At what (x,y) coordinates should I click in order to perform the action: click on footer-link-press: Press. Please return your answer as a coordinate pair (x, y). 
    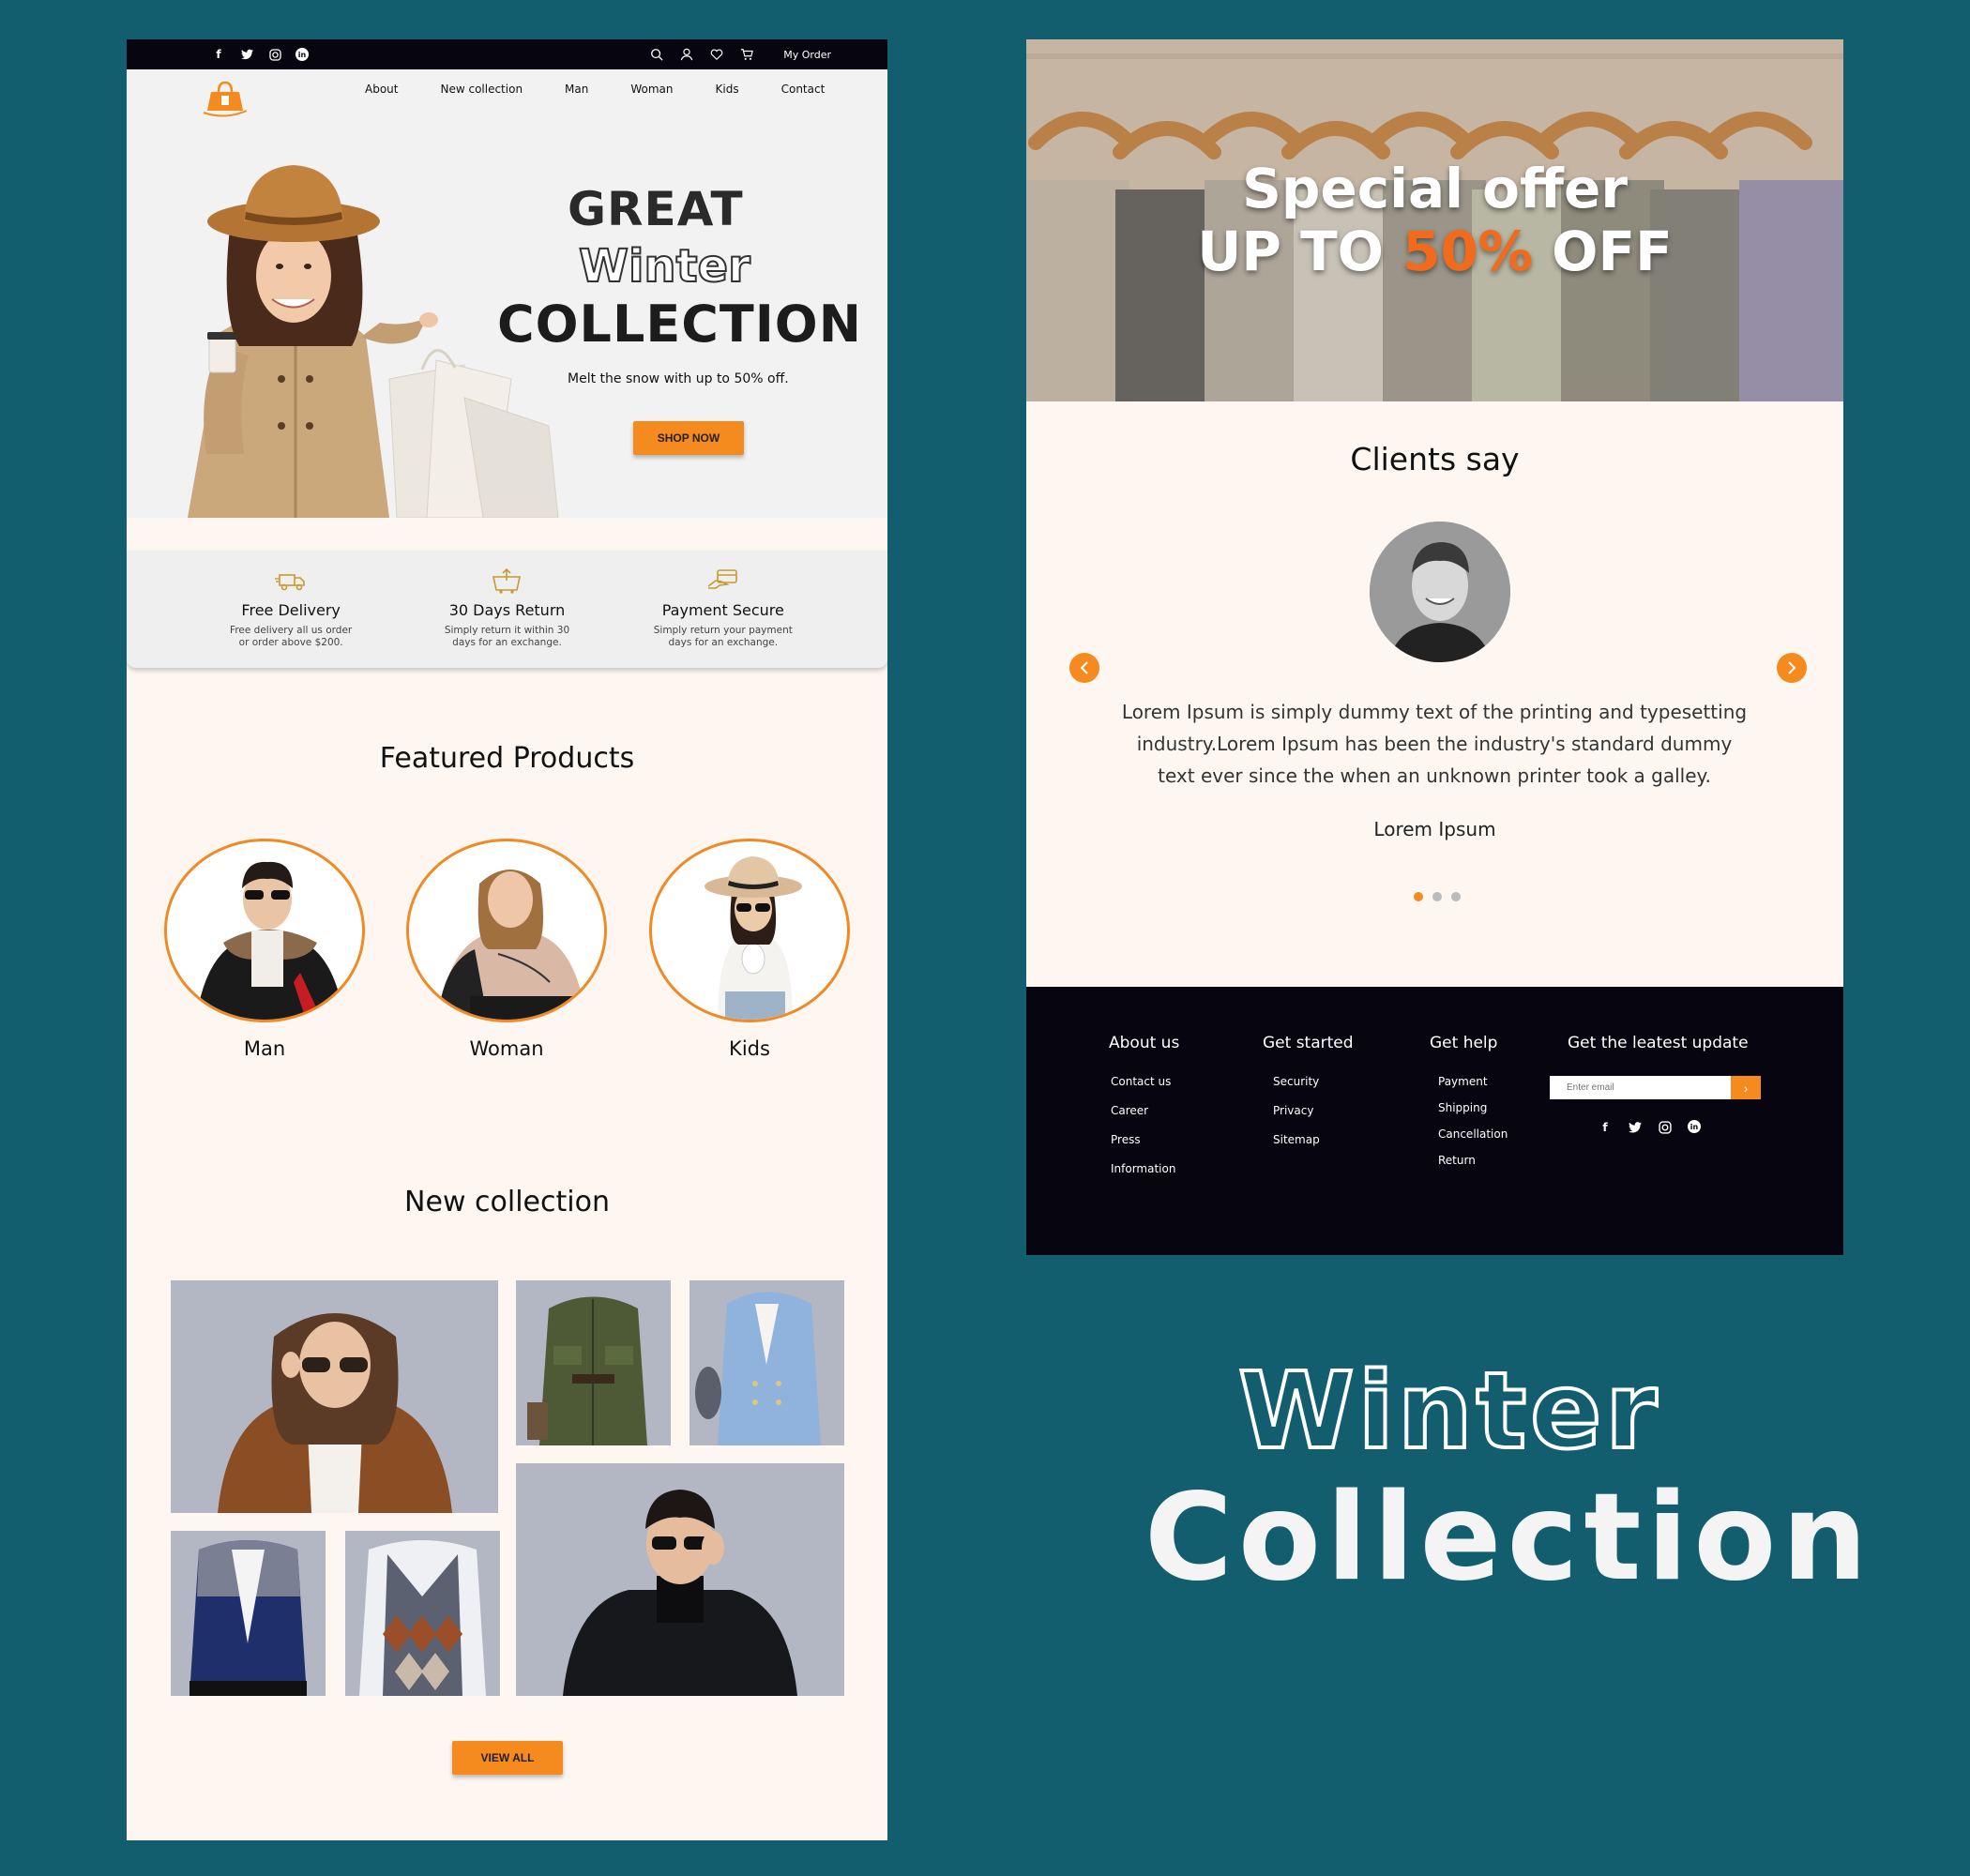
    Looking at the image, I should click on (1145, 1139).